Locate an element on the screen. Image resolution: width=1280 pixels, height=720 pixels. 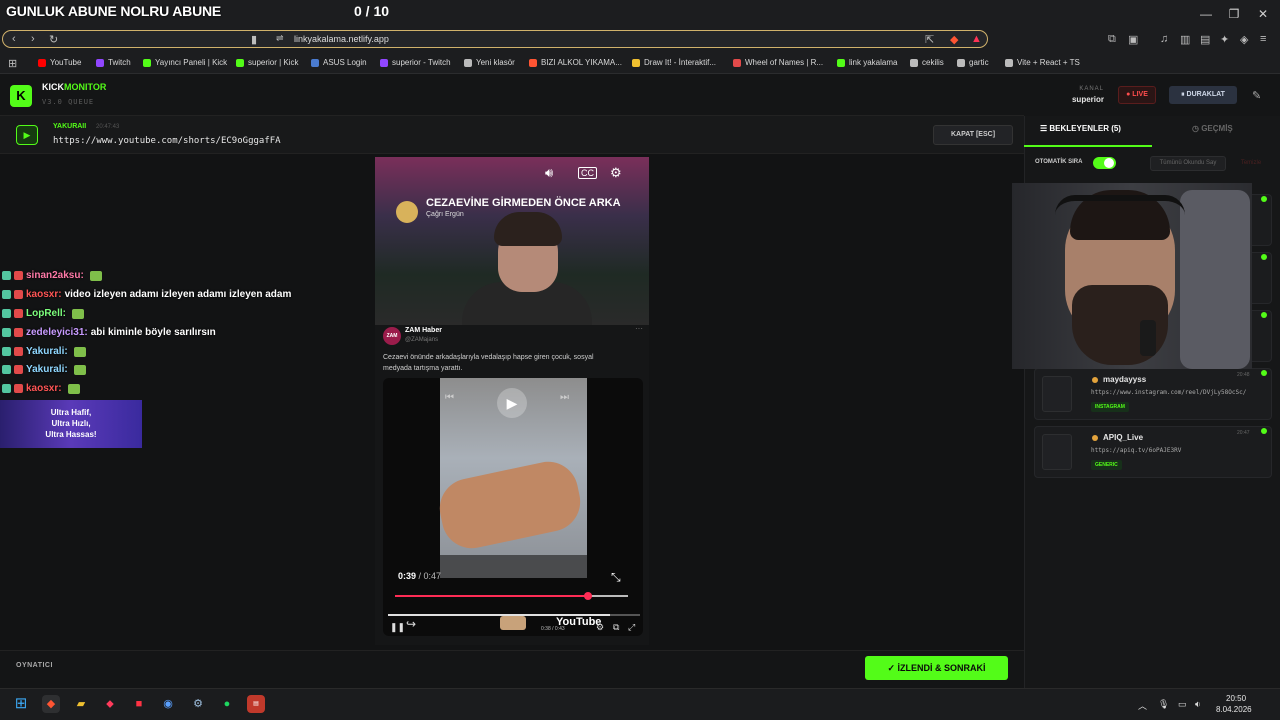
clock-date: 8.04.2026 is located at coordinates (1234, 709).